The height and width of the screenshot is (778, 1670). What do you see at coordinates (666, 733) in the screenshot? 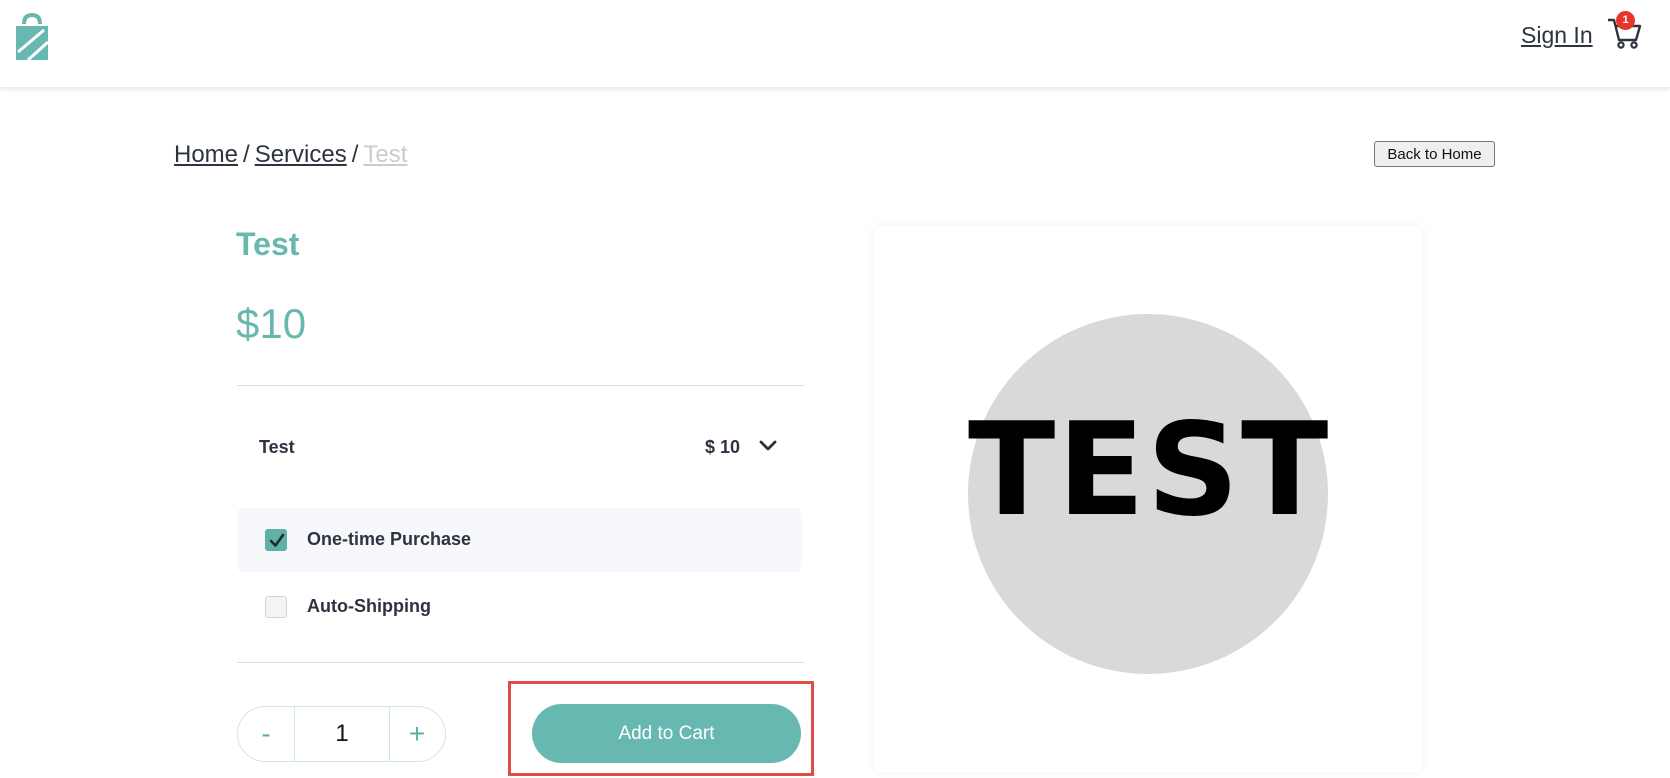
I see `add-to-cart-button: Add to Cart` at bounding box center [666, 733].